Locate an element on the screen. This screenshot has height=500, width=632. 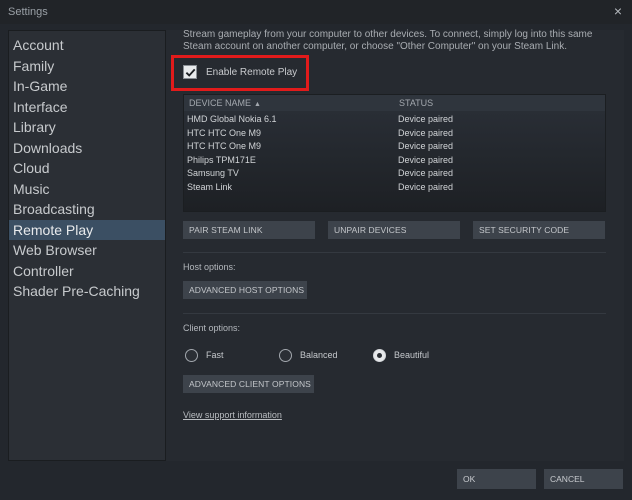
radio-label: Balanced is located at coordinates (319, 355).